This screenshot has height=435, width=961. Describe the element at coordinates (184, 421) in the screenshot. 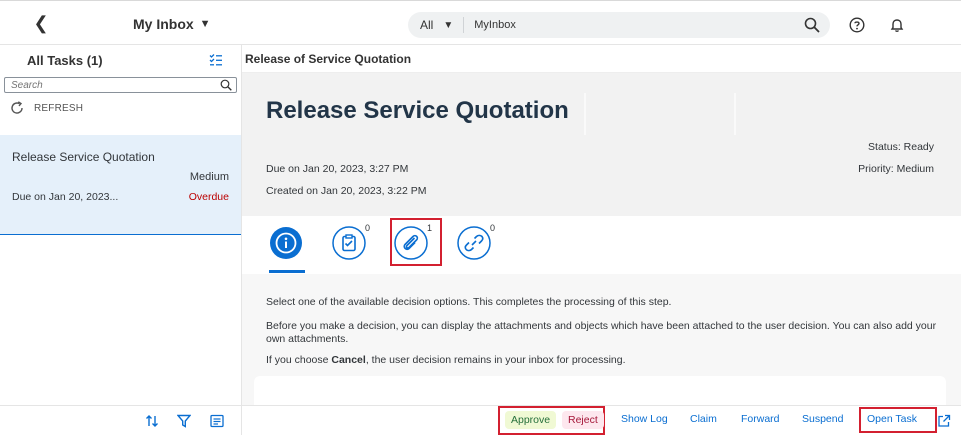

I see `filter-icon` at that location.